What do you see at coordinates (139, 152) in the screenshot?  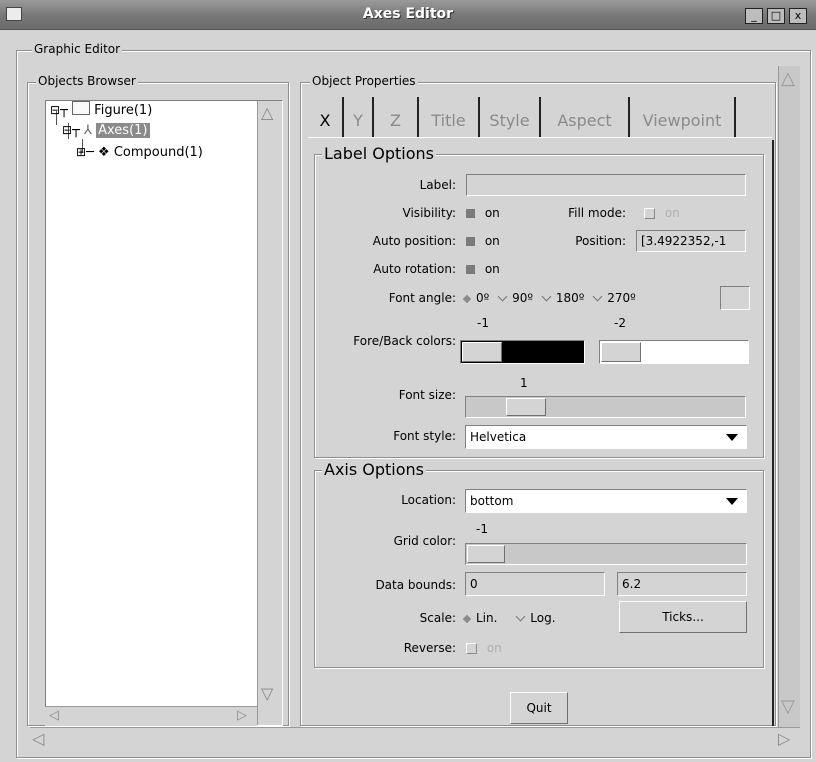 I see `tree-item-compound: ⊞─ ❖ Compound(1)` at bounding box center [139, 152].